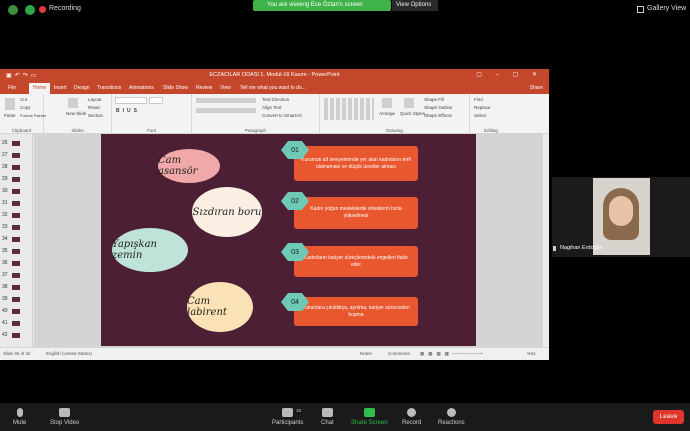  Describe the element at coordinates (226, 110) in the screenshot. I see `alignment-icons` at that location.